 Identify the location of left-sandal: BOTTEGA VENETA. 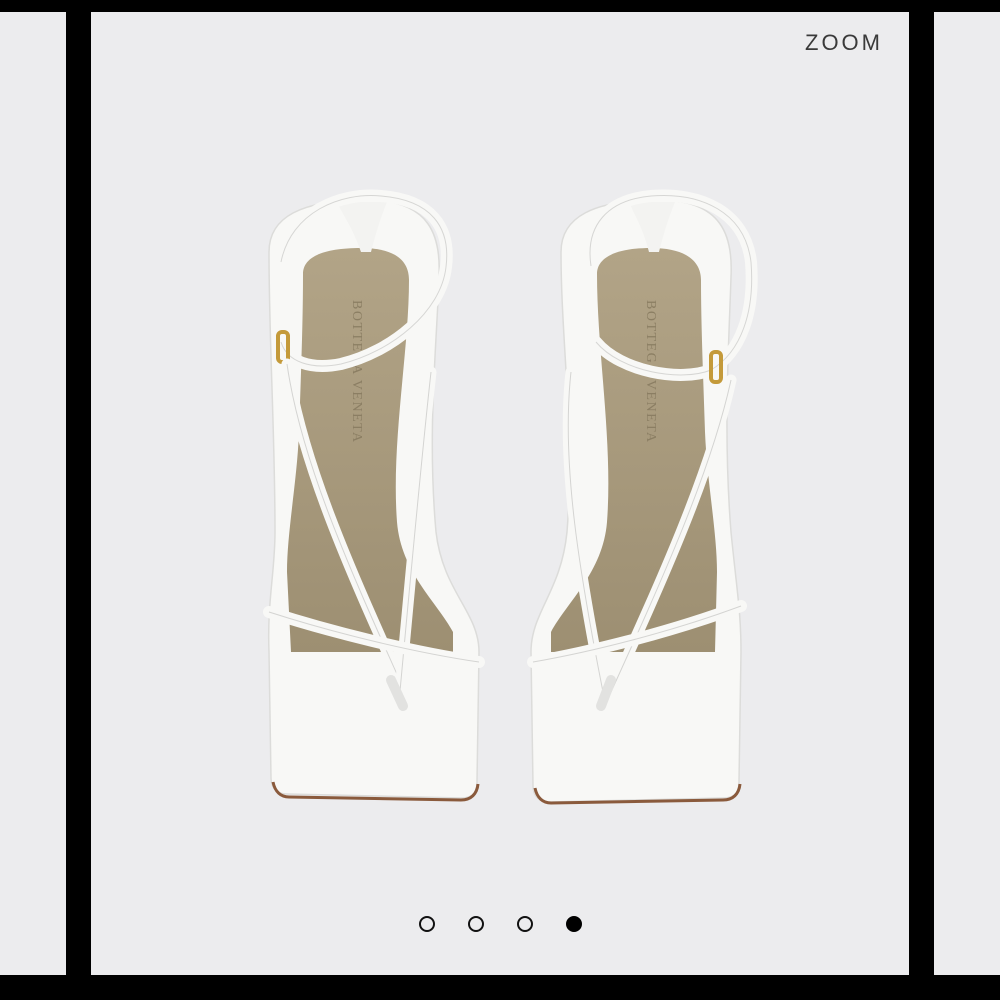
(374, 495).